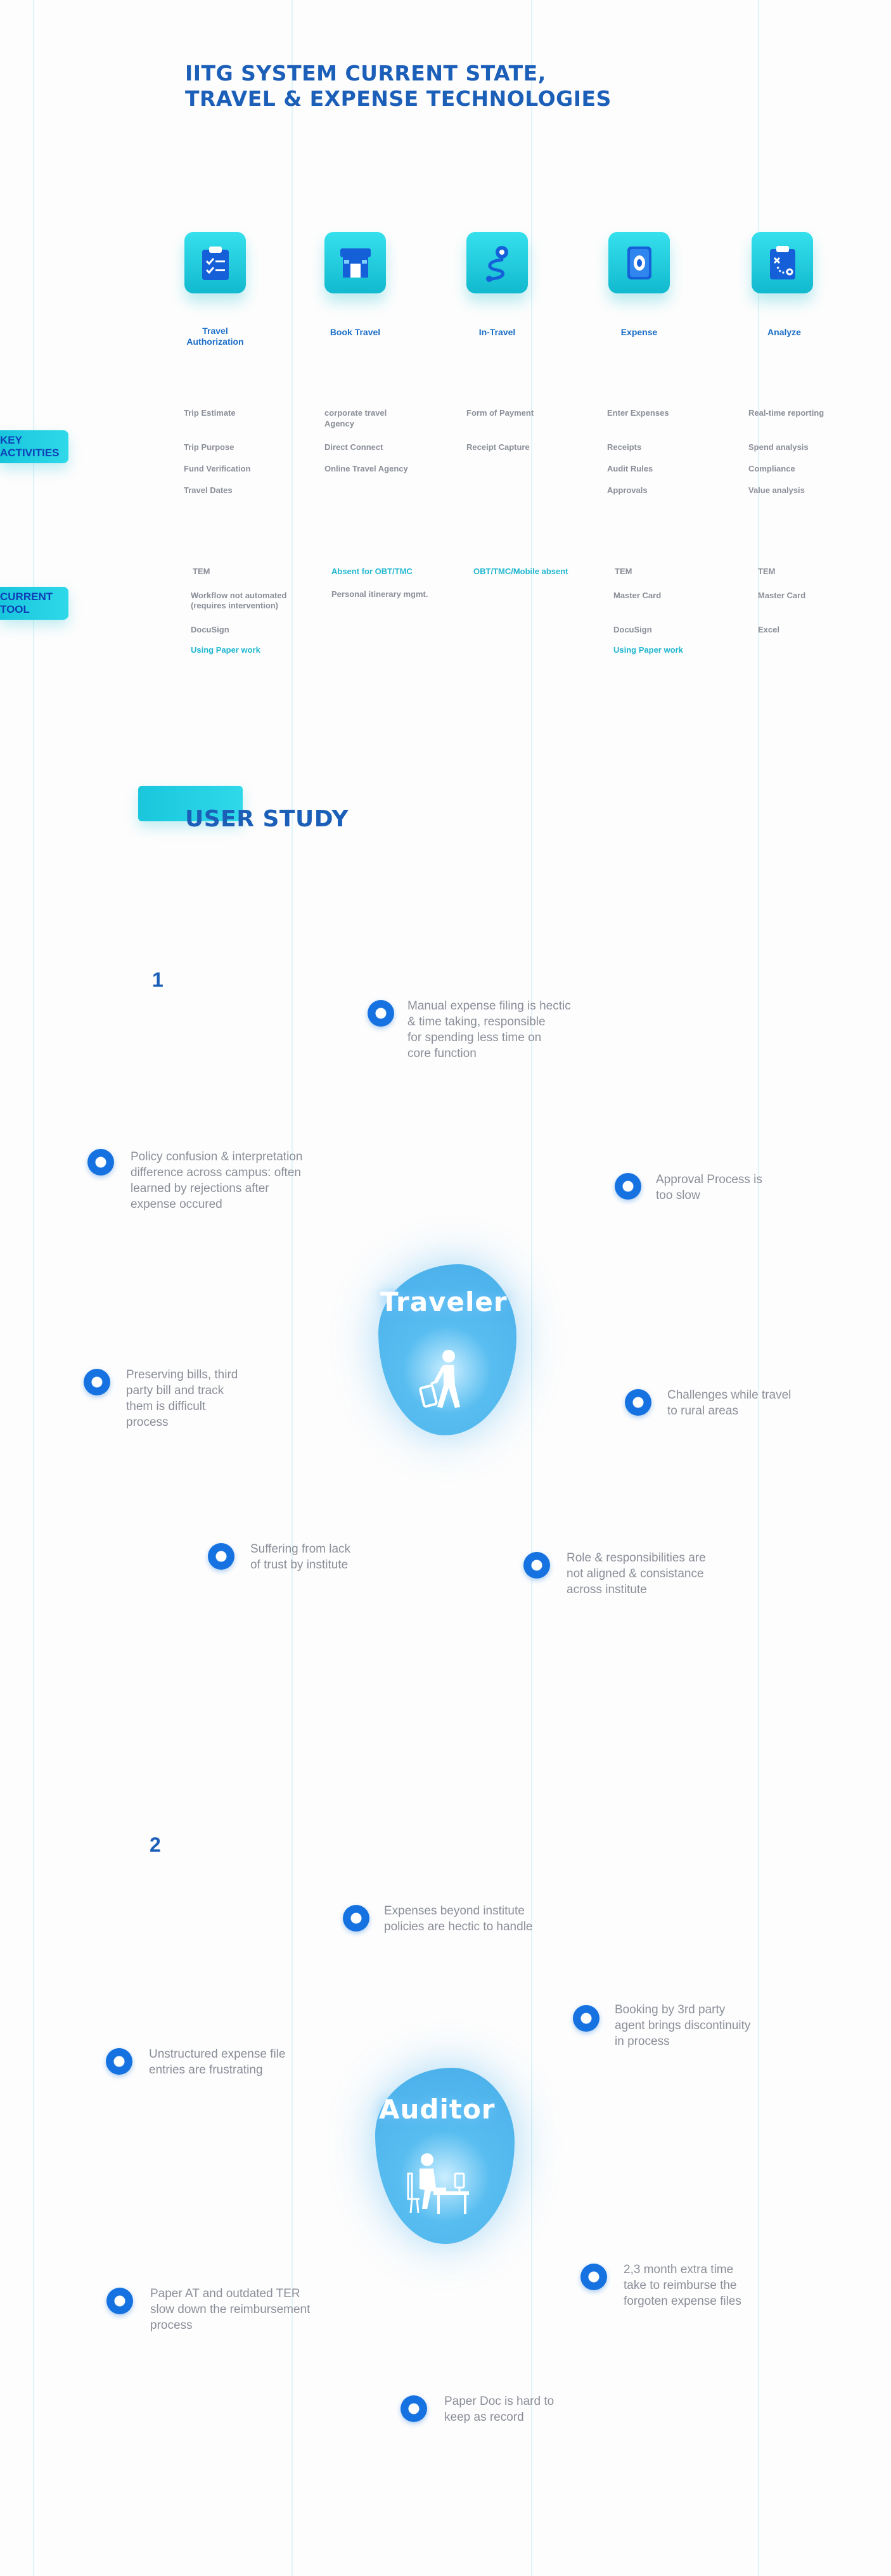 The image size is (891, 2576). What do you see at coordinates (709, 1187) in the screenshot?
I see `pain-point-text: Approval Process is too slow` at bounding box center [709, 1187].